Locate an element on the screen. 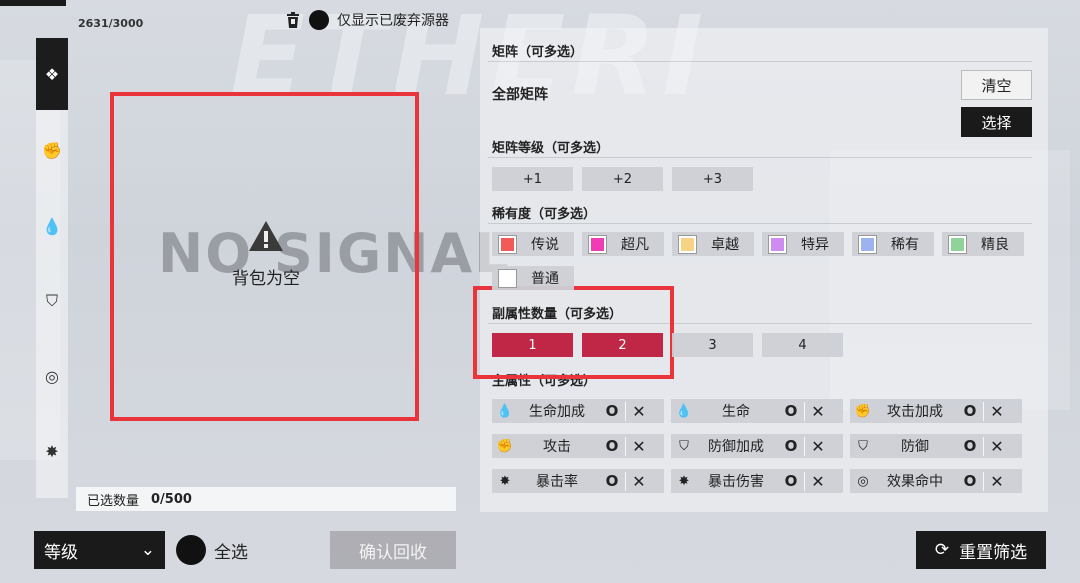  sub-count-chip: 3 is located at coordinates (712, 345).